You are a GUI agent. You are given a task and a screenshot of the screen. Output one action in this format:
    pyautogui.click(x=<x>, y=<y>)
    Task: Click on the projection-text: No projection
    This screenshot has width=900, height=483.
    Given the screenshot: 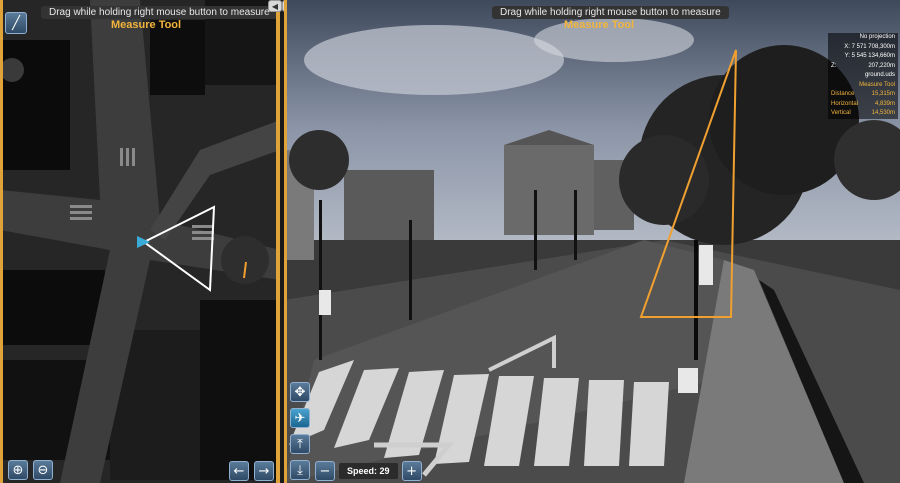 What is the action you would take?
    pyautogui.click(x=863, y=38)
    